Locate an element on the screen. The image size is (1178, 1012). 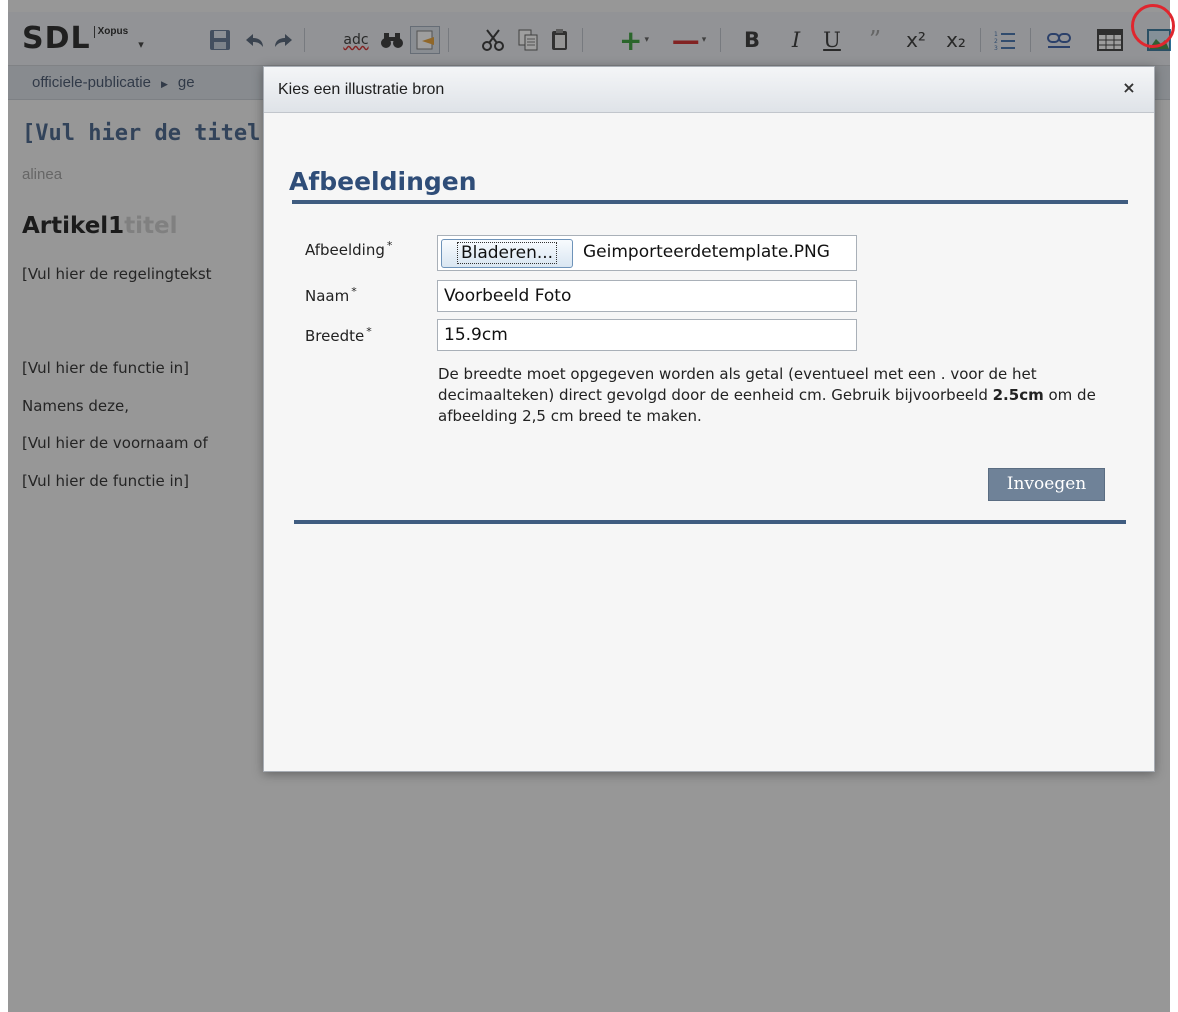
file-upload-field: Bladeren... Geimporteerdetemplate.PNG is located at coordinates (647, 253).